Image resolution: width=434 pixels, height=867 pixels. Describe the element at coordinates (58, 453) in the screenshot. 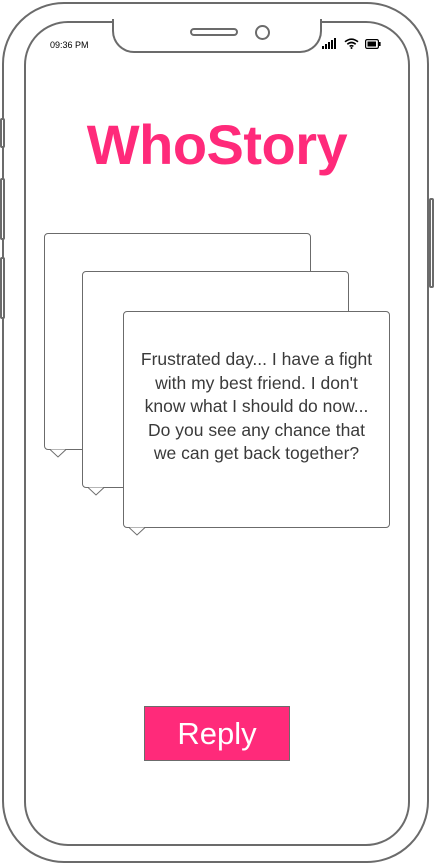

I see `story-card-back-tail` at that location.